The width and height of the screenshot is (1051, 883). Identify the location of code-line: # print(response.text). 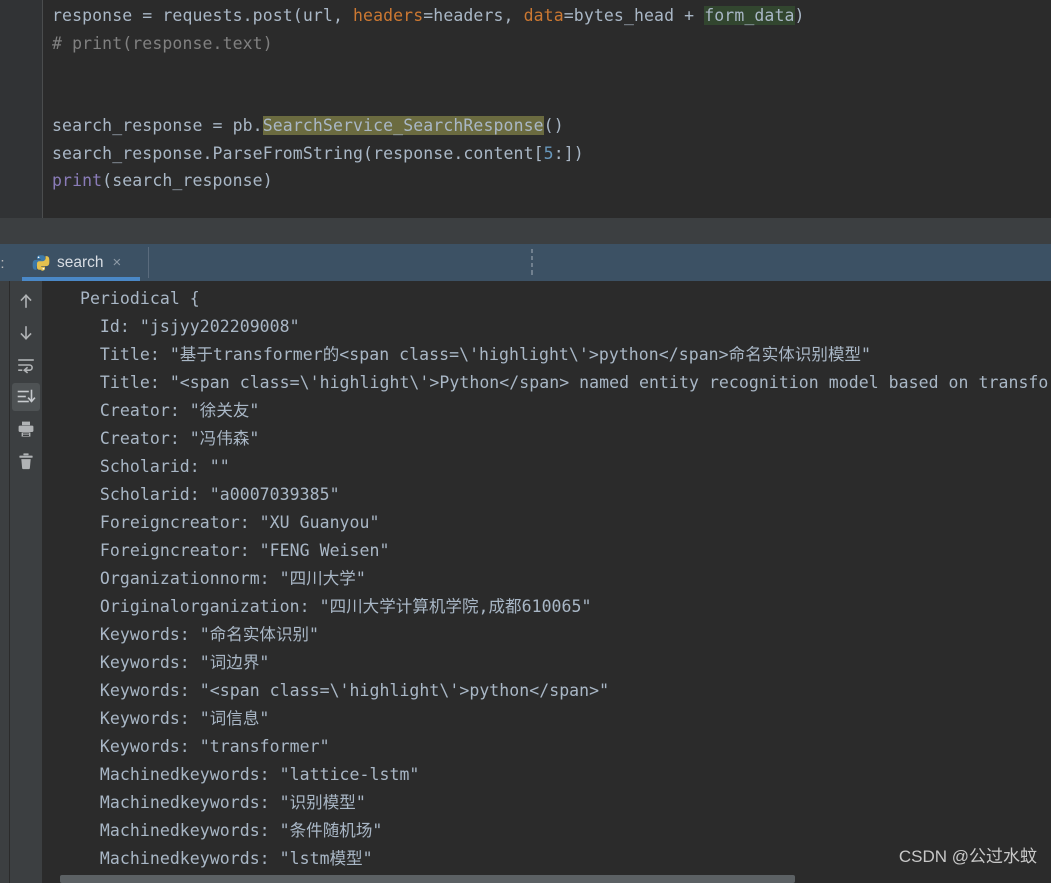
(547, 44).